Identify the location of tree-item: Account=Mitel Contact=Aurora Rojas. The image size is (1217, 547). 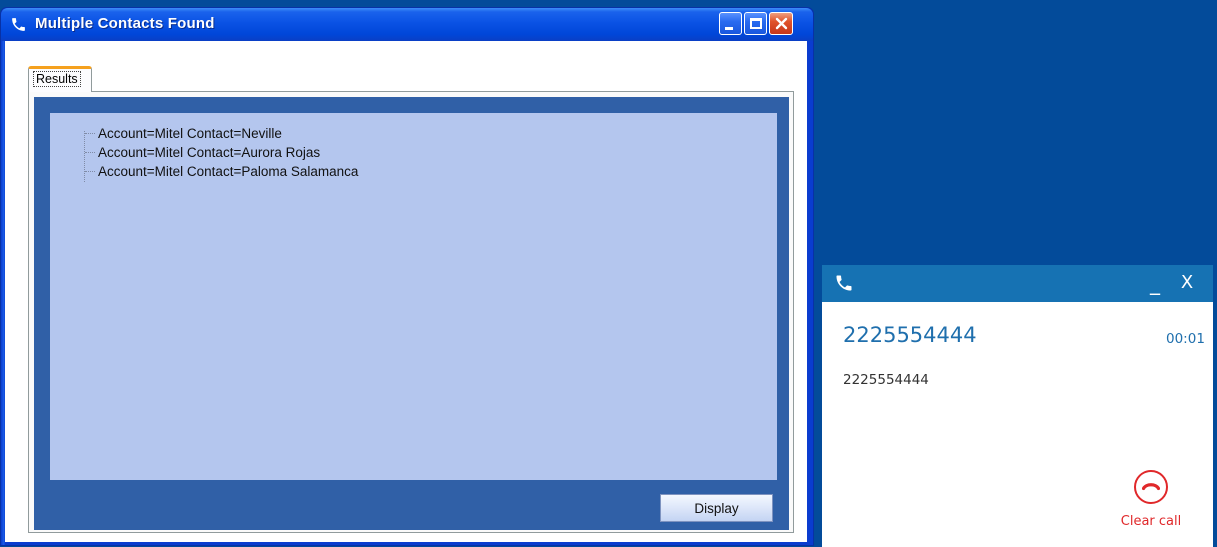
(202, 152).